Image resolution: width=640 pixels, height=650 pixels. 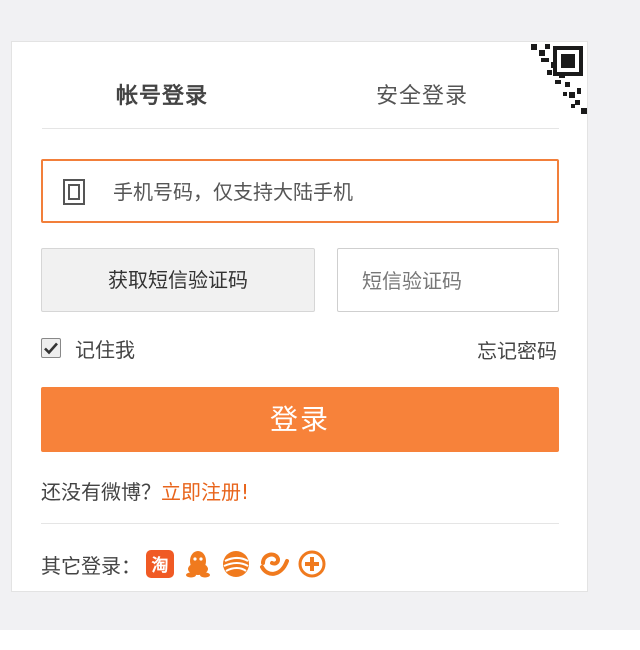 What do you see at coordinates (178, 280) in the screenshot?
I see `get-sms-code-button: 获取短信验证码` at bounding box center [178, 280].